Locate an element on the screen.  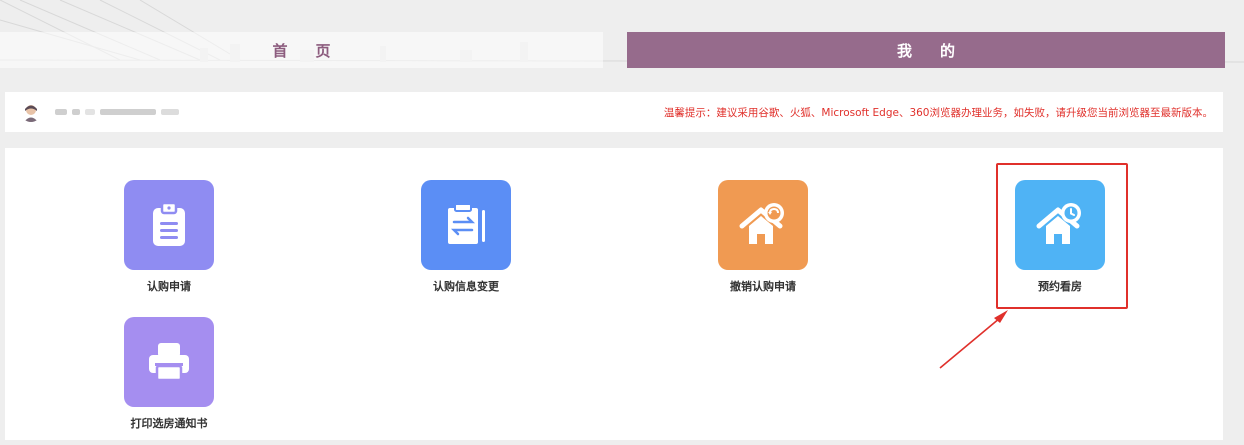
clipboard-icon is located at coordinates (169, 225).